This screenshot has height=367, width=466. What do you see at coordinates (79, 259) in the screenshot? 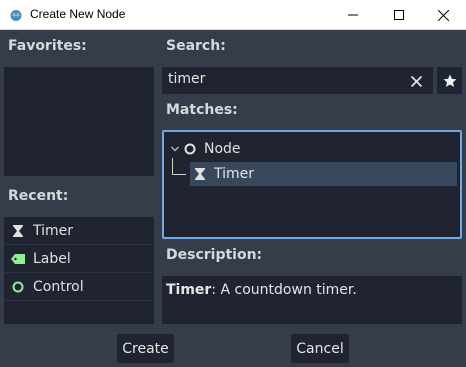
I see `recent-item-label-node: Label` at bounding box center [79, 259].